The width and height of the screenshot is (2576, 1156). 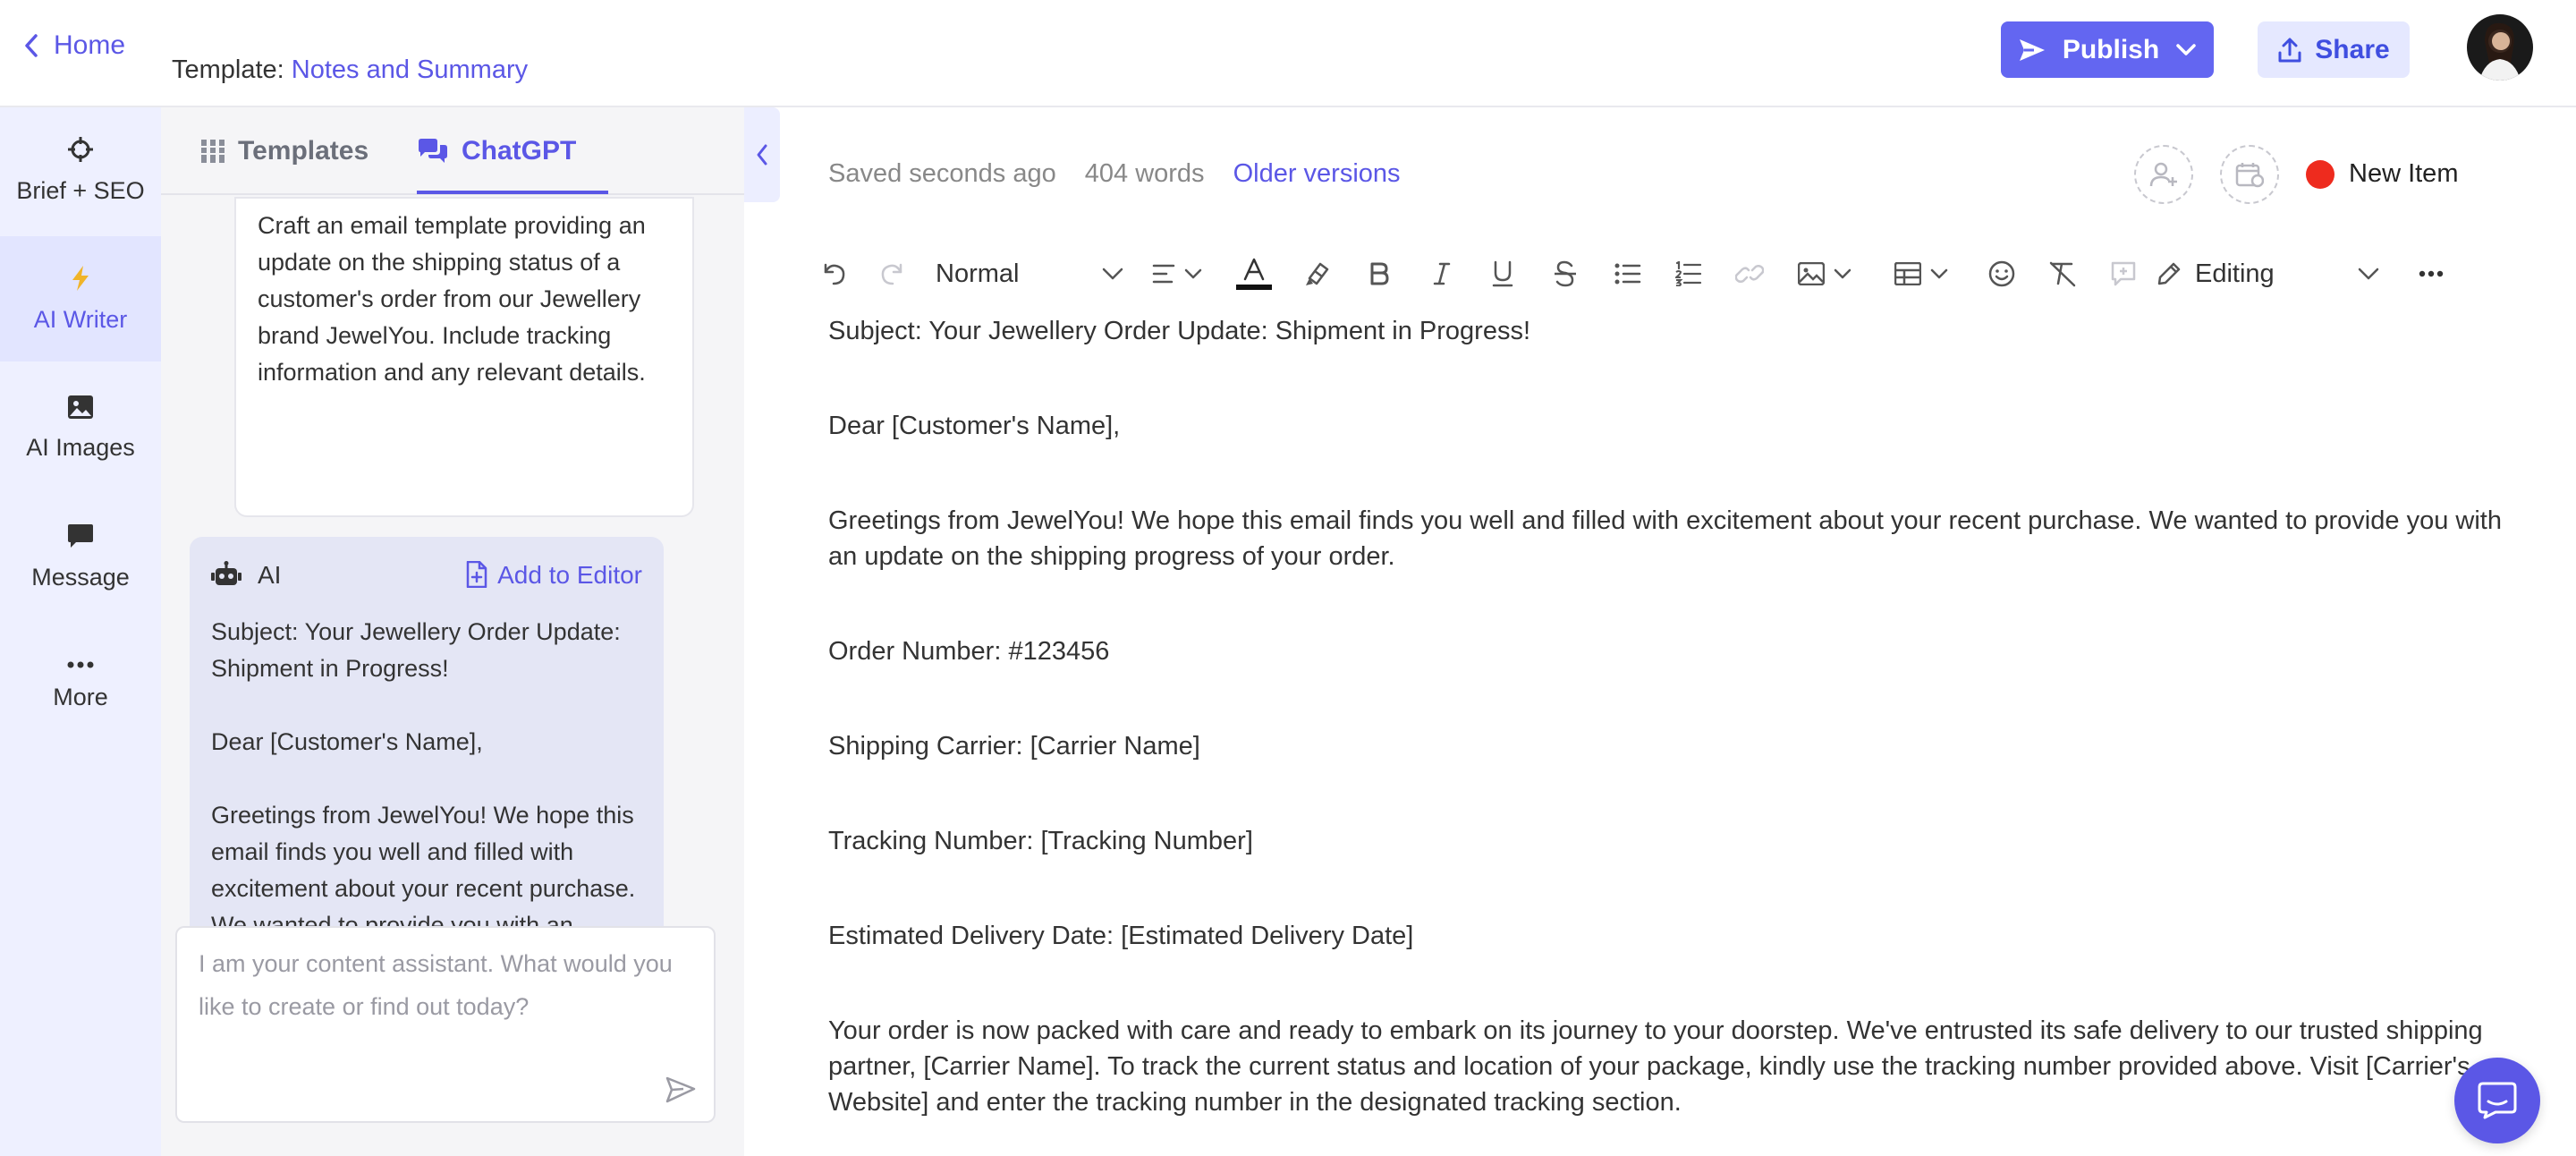 I want to click on rail-label: AI Images, so click(x=80, y=447).